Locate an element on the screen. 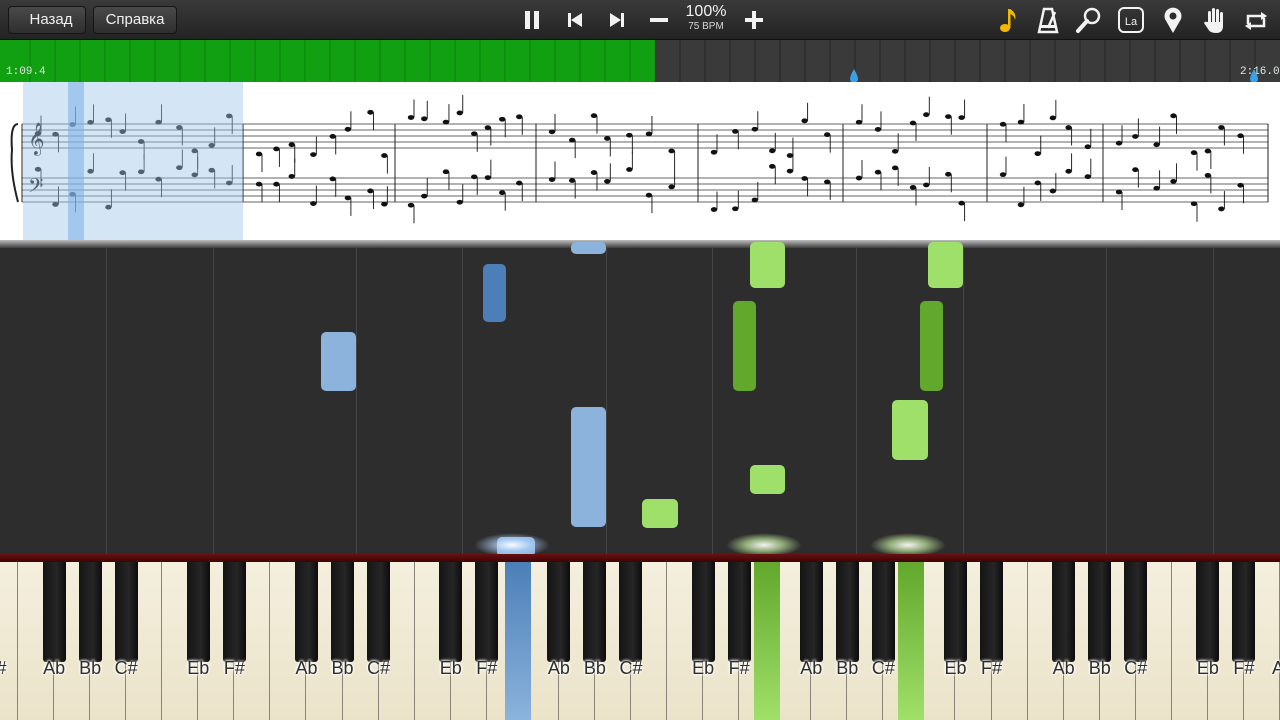 The width and height of the screenshot is (1280, 720). hands-button is located at coordinates (1215, 20).